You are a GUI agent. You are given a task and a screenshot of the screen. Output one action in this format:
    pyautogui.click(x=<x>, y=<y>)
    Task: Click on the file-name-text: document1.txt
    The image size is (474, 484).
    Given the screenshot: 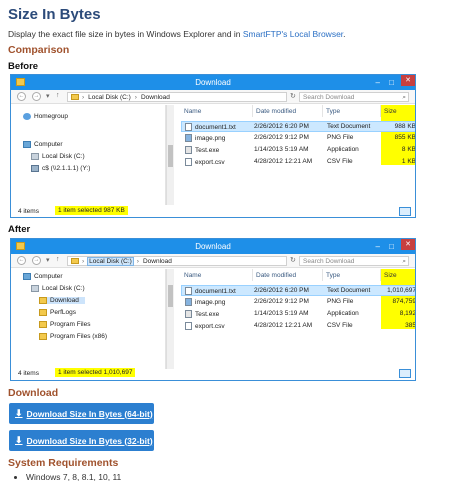 What is the action you would take?
    pyautogui.click(x=215, y=291)
    